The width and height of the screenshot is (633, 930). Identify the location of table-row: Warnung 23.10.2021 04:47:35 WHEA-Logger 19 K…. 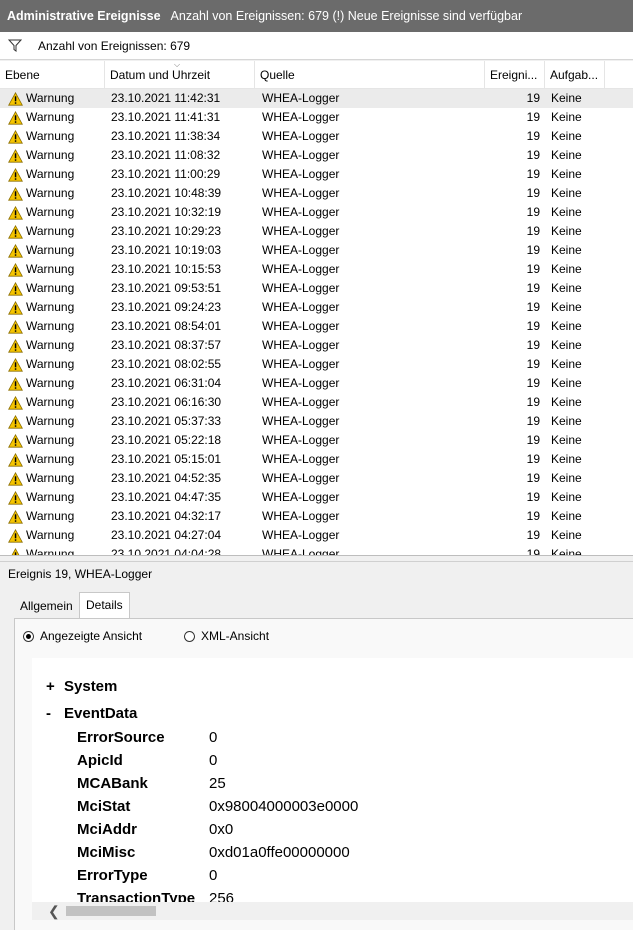
(316, 497).